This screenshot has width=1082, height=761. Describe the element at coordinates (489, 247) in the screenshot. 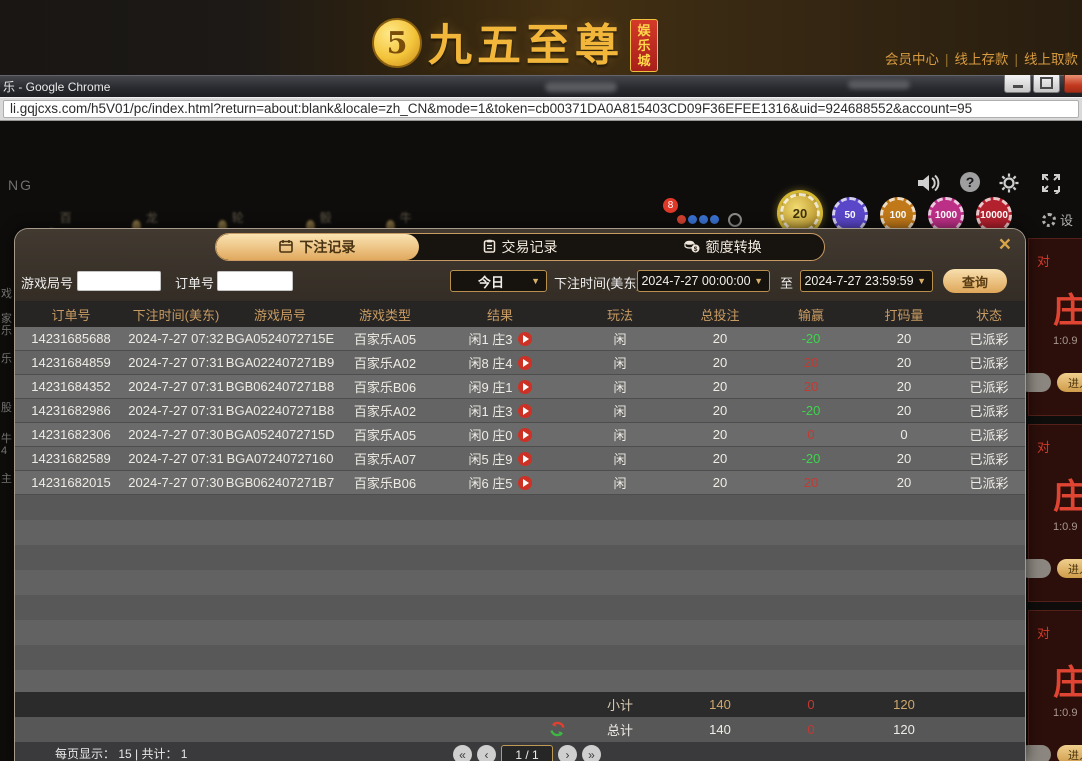

I see `clipboard-icon` at that location.